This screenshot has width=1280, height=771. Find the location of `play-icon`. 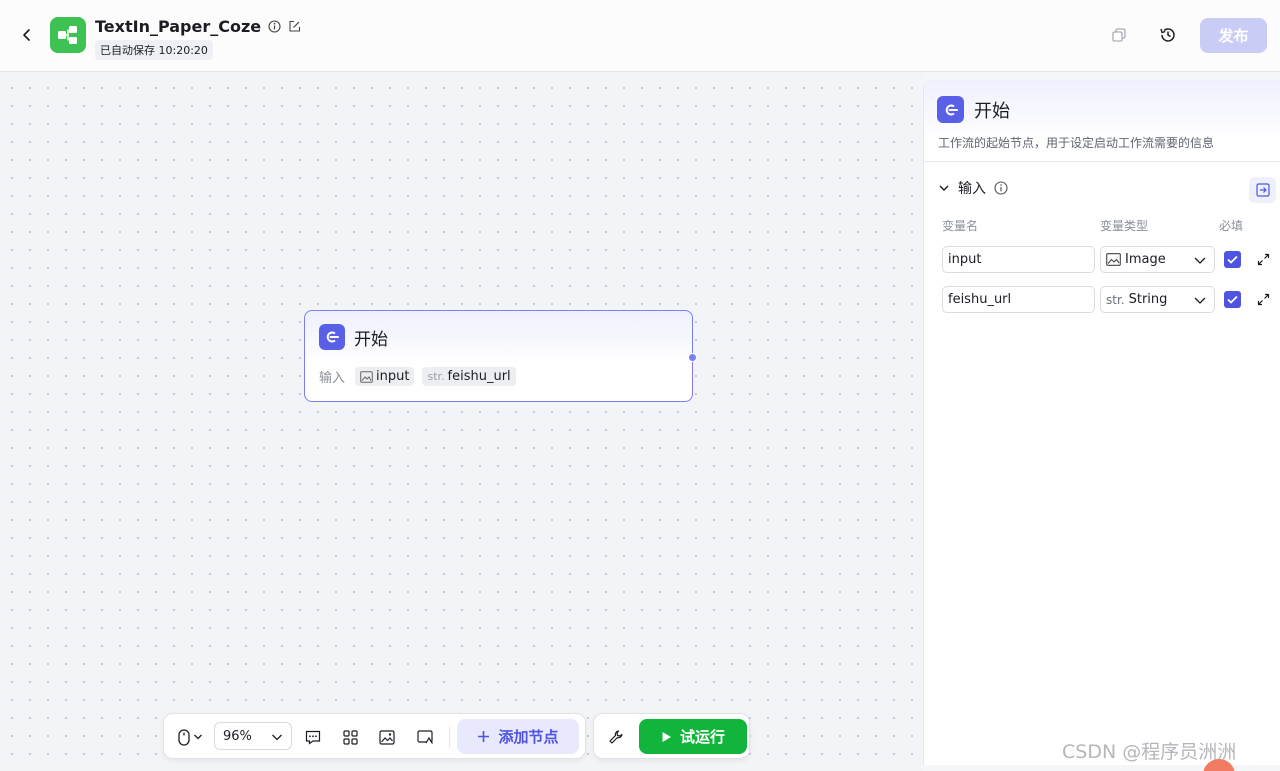

play-icon is located at coordinates (666, 736).